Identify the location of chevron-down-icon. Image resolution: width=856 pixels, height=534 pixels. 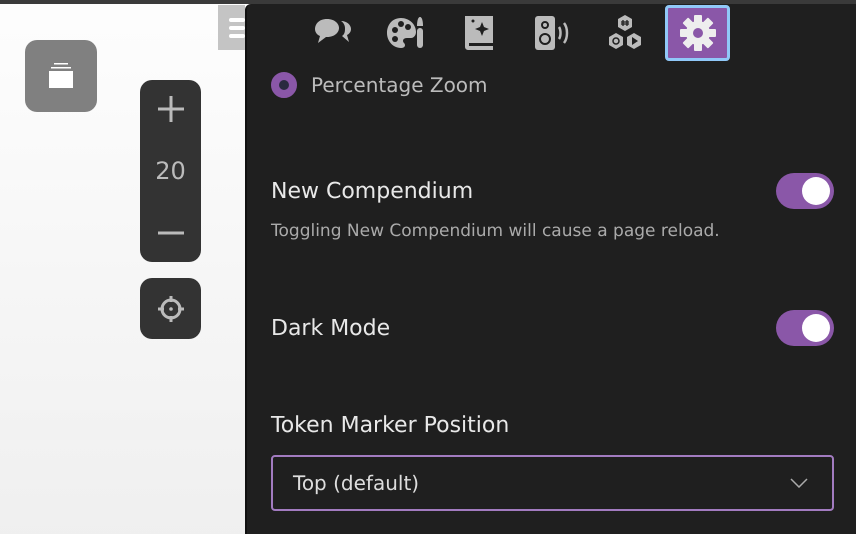
(799, 483).